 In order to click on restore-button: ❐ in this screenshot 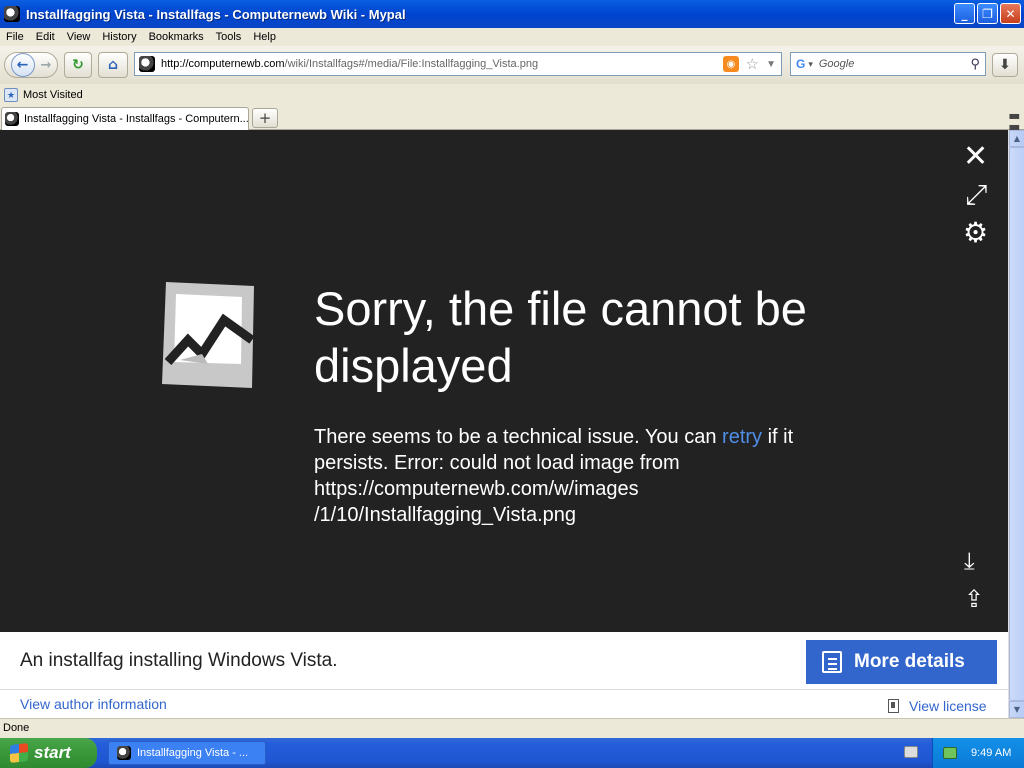, I will do `click(987, 13)`.